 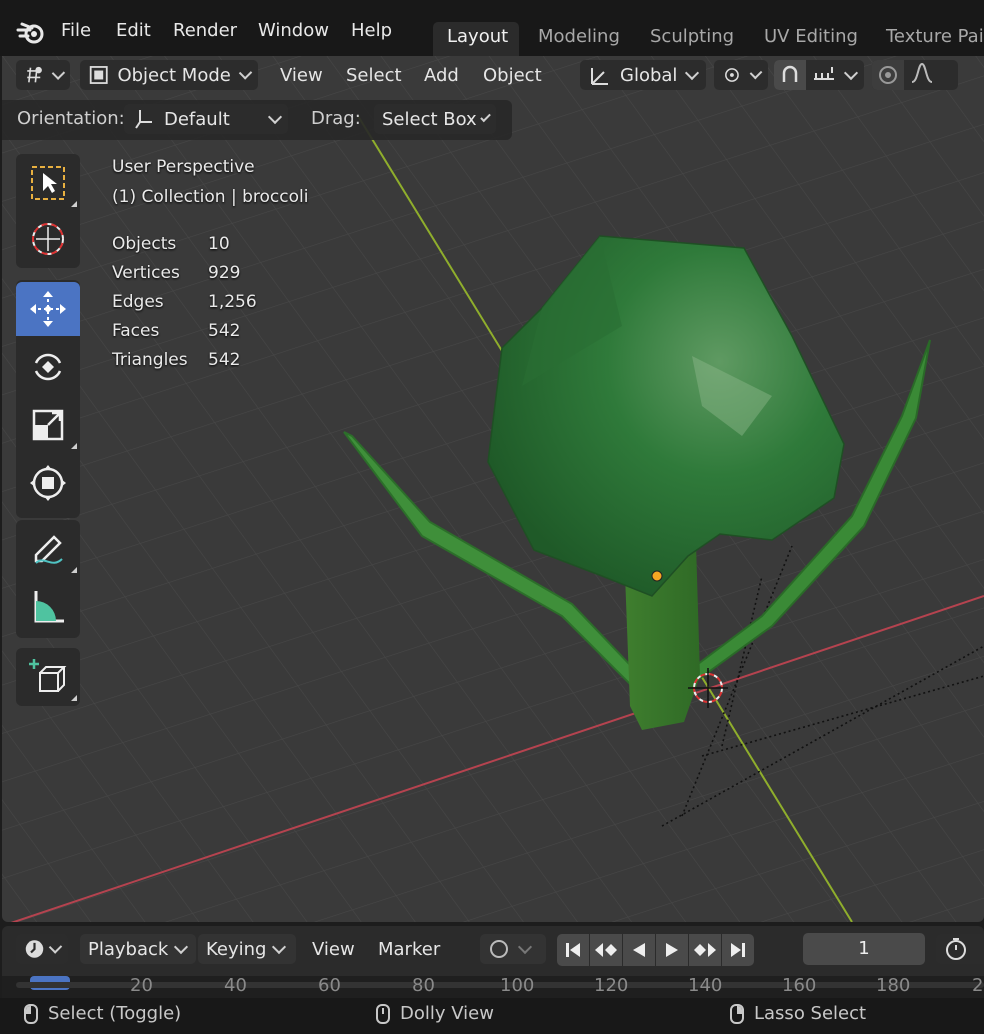 I want to click on orientation-axes-icon, so click(x=599, y=76).